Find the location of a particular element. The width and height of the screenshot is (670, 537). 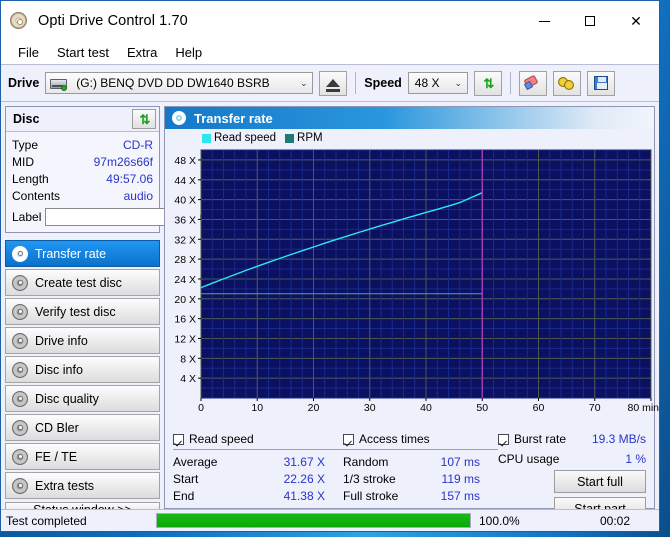

sidebar-item-extra-tests: Extra tests is located at coordinates (82, 485).